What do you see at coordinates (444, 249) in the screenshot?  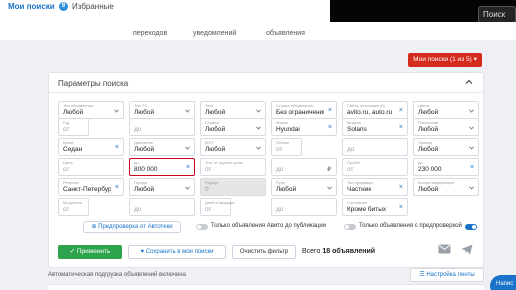 I see `mail-icon` at bounding box center [444, 249].